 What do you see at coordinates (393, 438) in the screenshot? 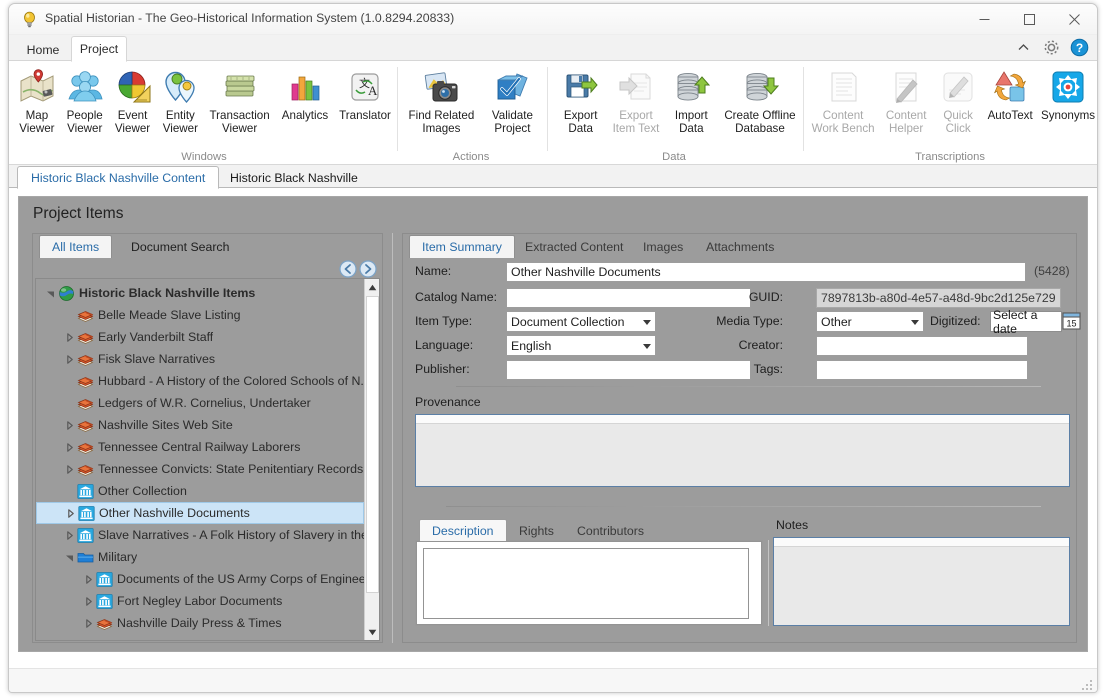
I see `pane-splitter` at bounding box center [393, 438].